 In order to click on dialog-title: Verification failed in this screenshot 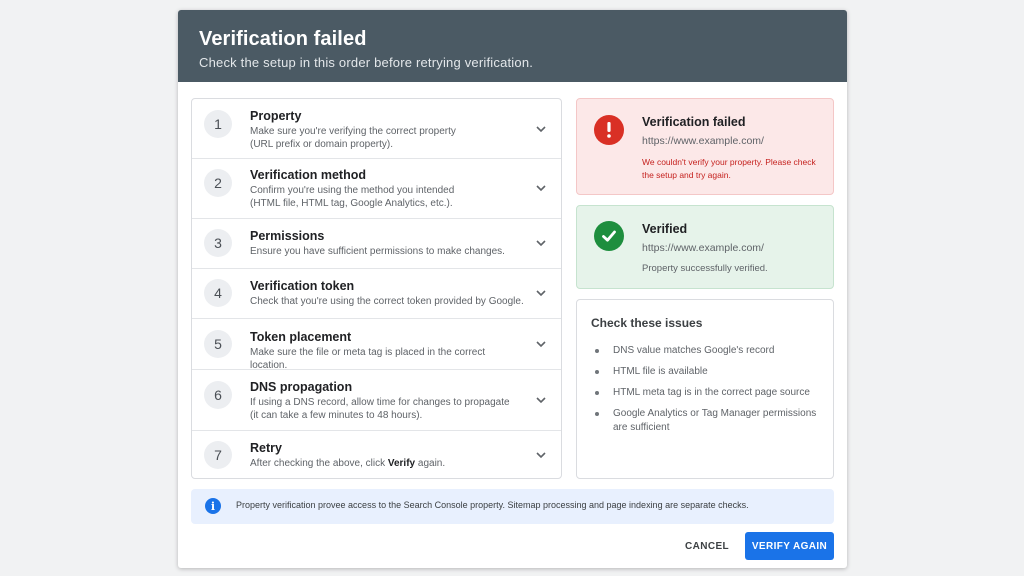, I will do `click(283, 39)`.